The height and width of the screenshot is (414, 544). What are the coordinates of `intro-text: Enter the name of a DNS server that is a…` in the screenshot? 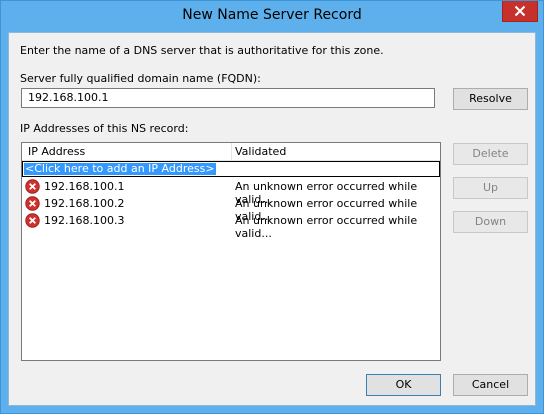 It's located at (202, 50).